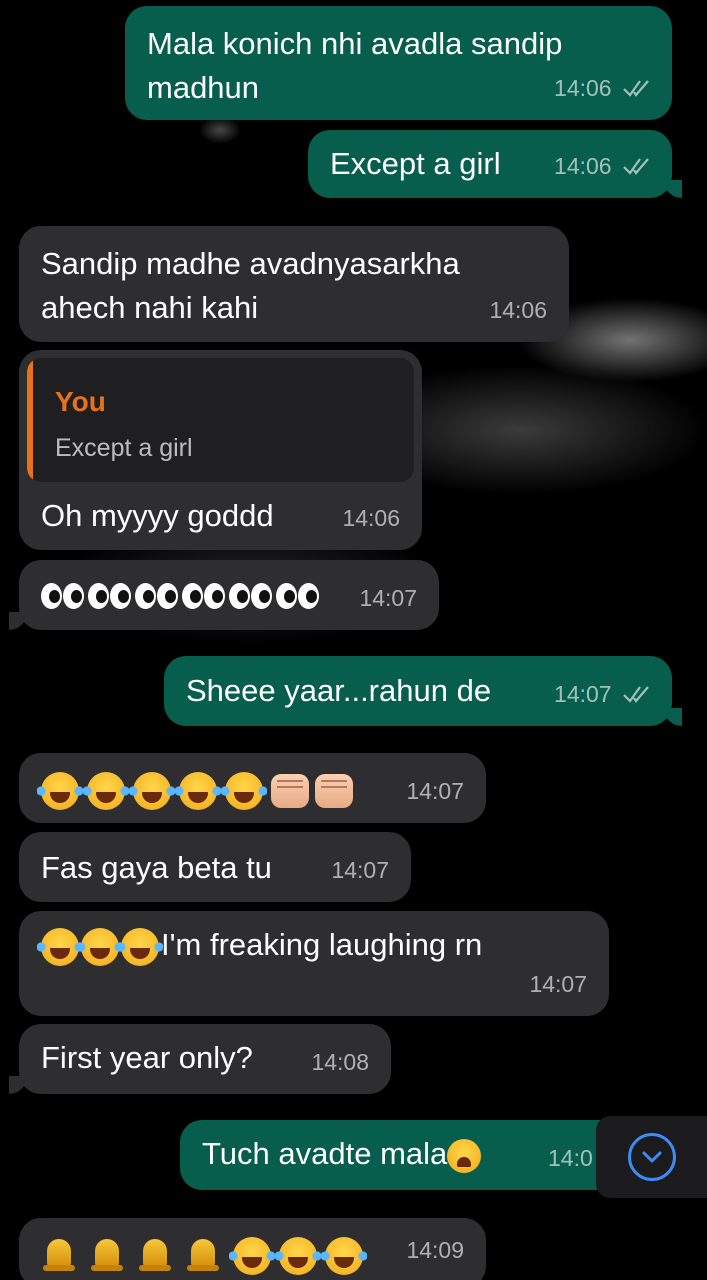 The height and width of the screenshot is (1280, 707). I want to click on bell-emoji, so click(137, 1253).